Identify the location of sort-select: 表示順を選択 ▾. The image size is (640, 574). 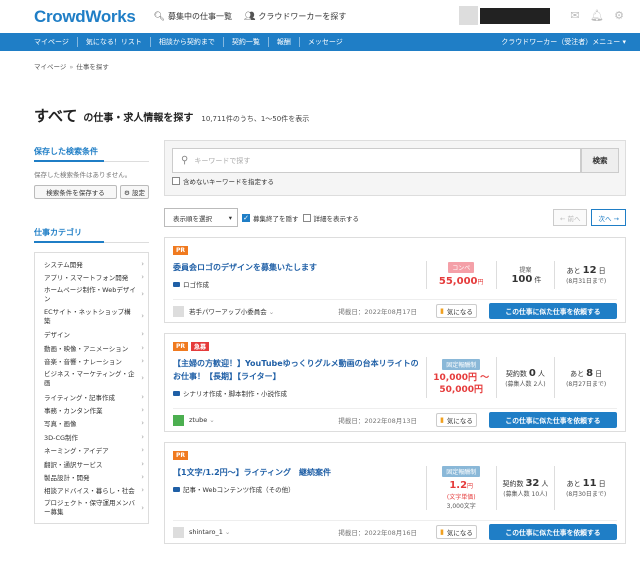
(201, 217).